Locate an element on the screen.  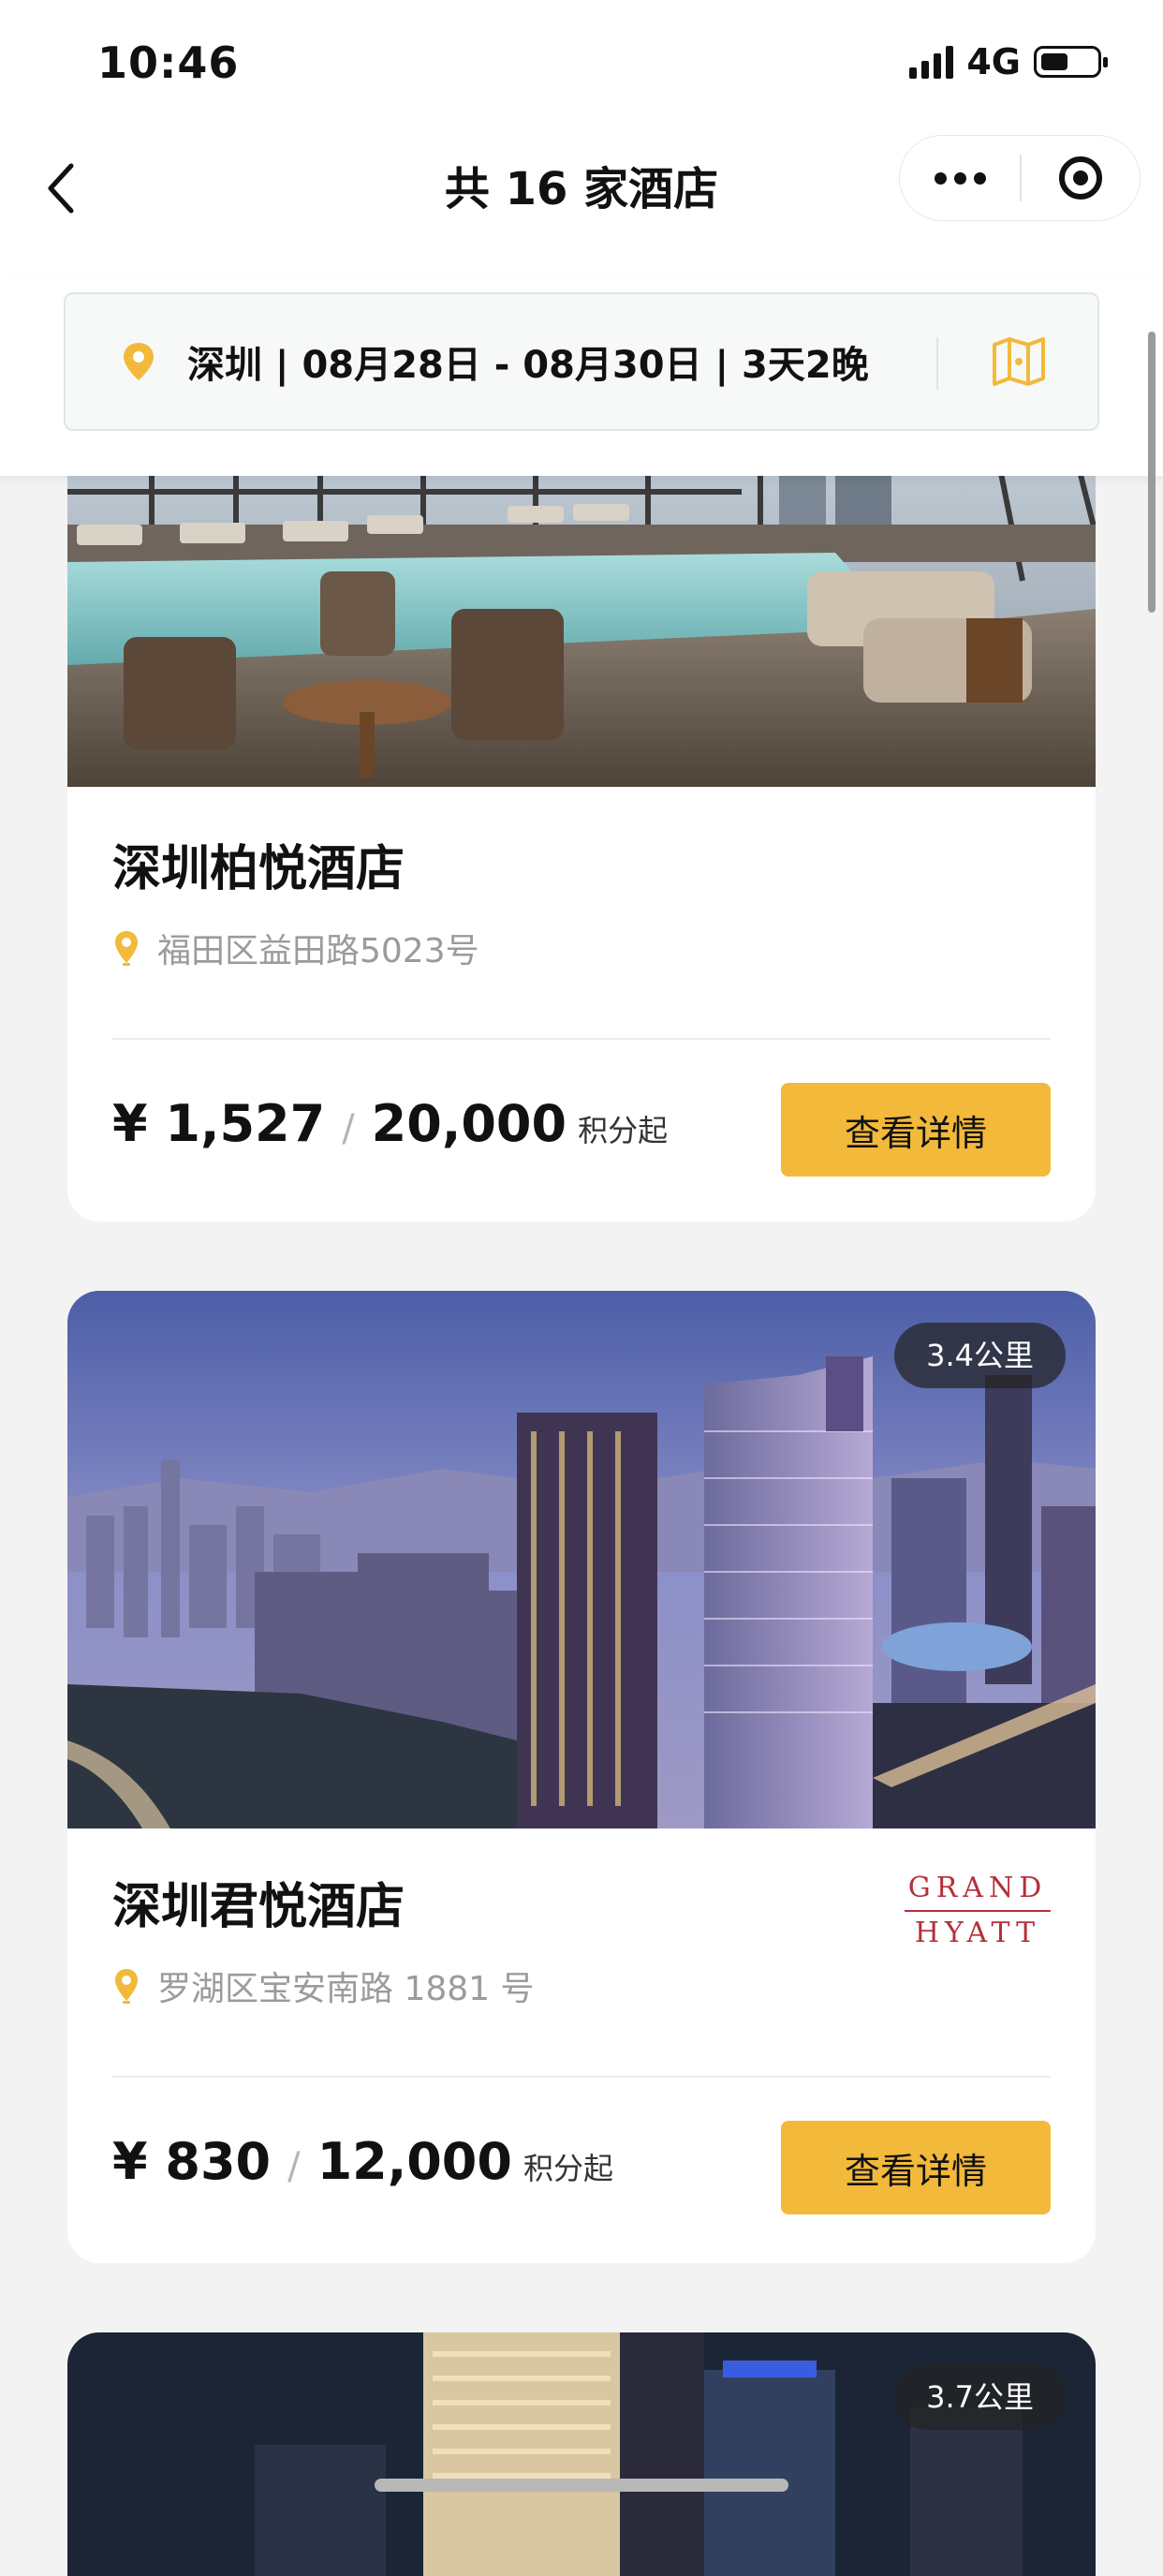
hotel-photo: 3.7公里 is located at coordinates (581, 2454).